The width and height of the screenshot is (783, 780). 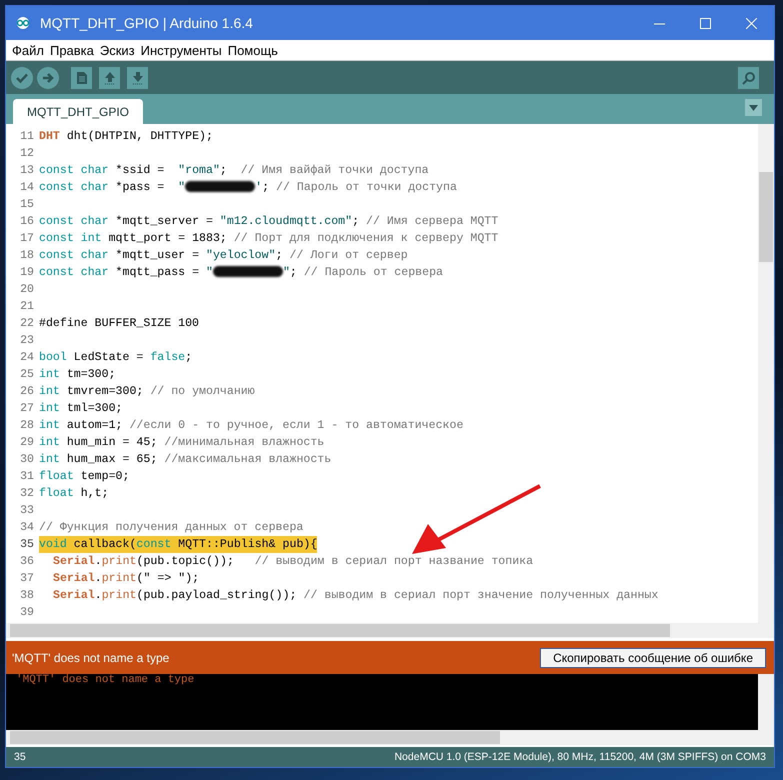 What do you see at coordinates (27, 205) in the screenshot?
I see `line-number: 15` at bounding box center [27, 205].